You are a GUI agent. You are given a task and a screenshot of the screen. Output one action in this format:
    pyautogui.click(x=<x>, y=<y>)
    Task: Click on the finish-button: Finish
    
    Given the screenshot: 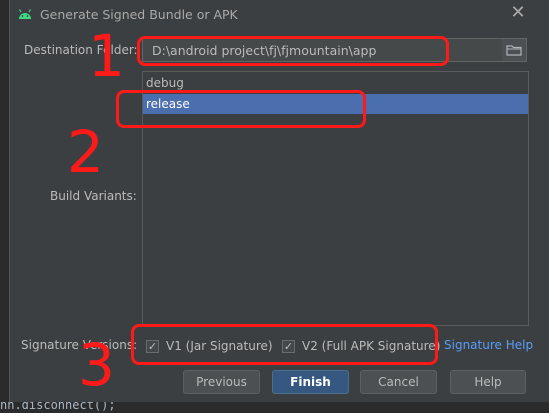 What is the action you would take?
    pyautogui.click(x=310, y=382)
    